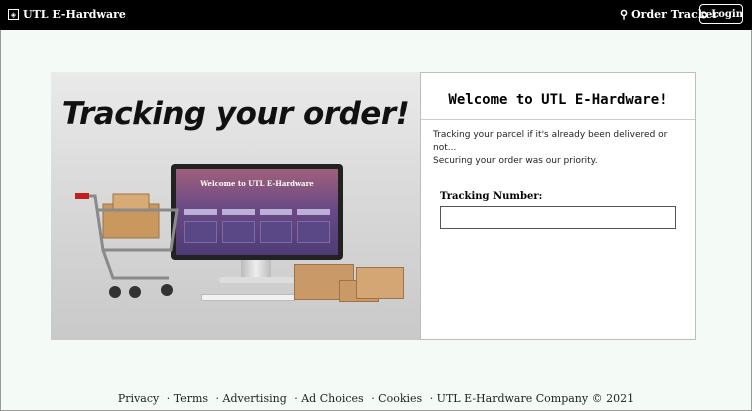 The height and width of the screenshot is (411, 752). Describe the element at coordinates (256, 269) in the screenshot. I see `monitor-stand` at that location.